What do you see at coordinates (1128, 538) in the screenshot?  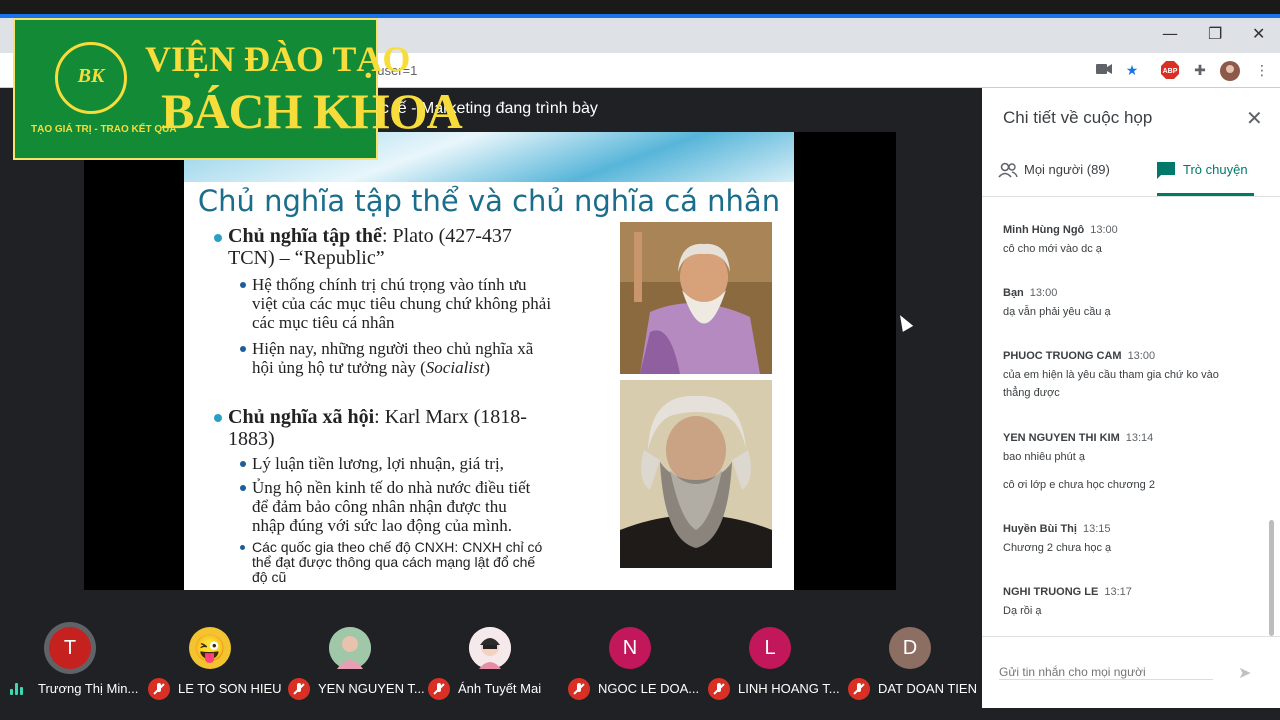 I see `chat-message: Huyền Bùi Thị 13:15 Chương 2 chưa học ạ` at bounding box center [1128, 538].